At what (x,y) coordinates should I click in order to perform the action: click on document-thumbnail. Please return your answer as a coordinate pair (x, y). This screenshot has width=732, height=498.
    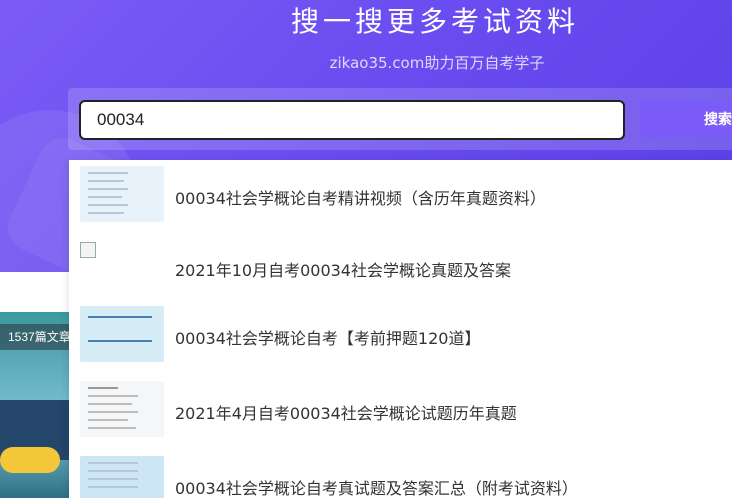
    Looking at the image, I should click on (122, 409).